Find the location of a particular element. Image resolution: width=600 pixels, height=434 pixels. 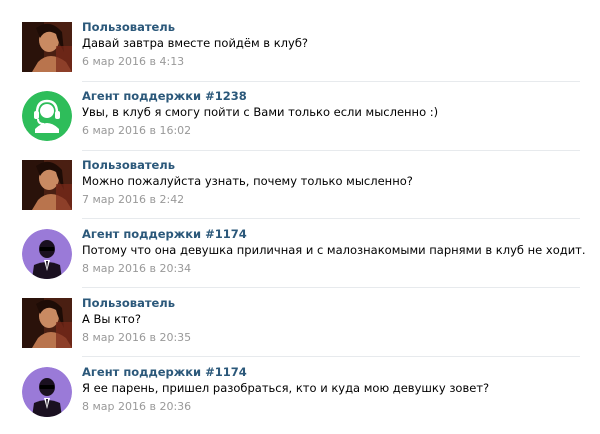

support-agent-green-avatar is located at coordinates (47, 116).